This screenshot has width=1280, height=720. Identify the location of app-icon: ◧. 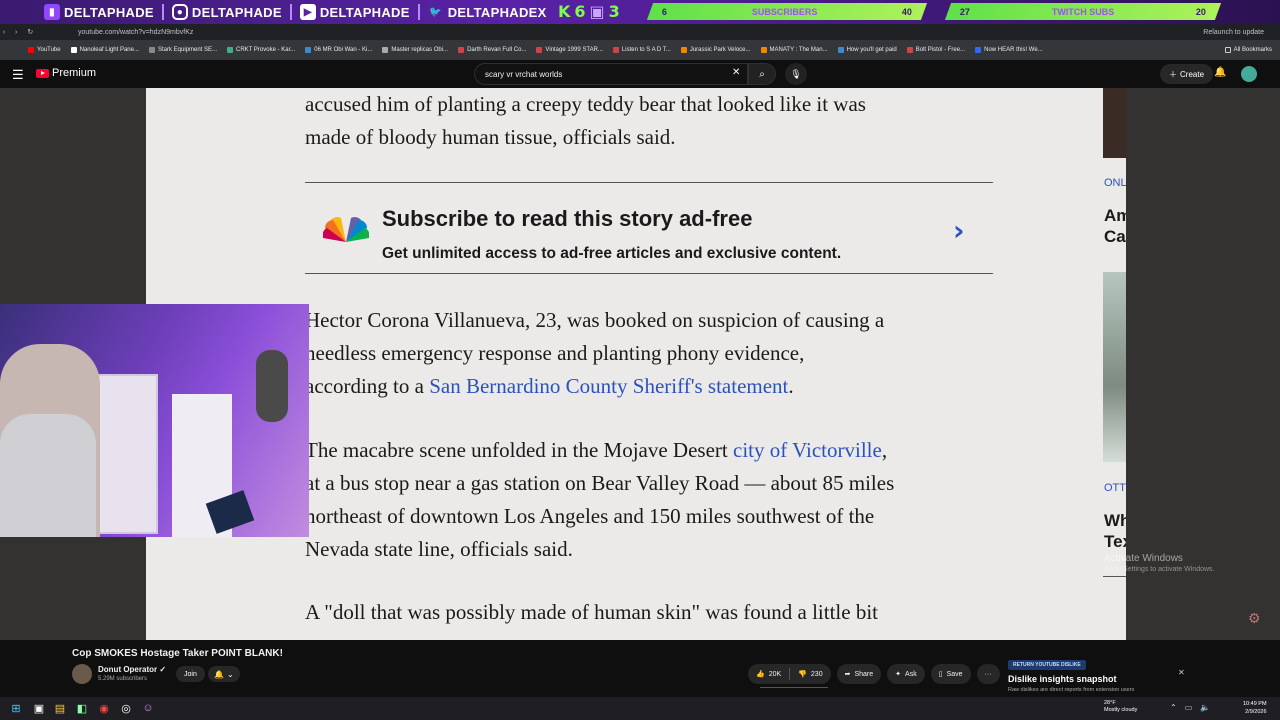
(82, 708).